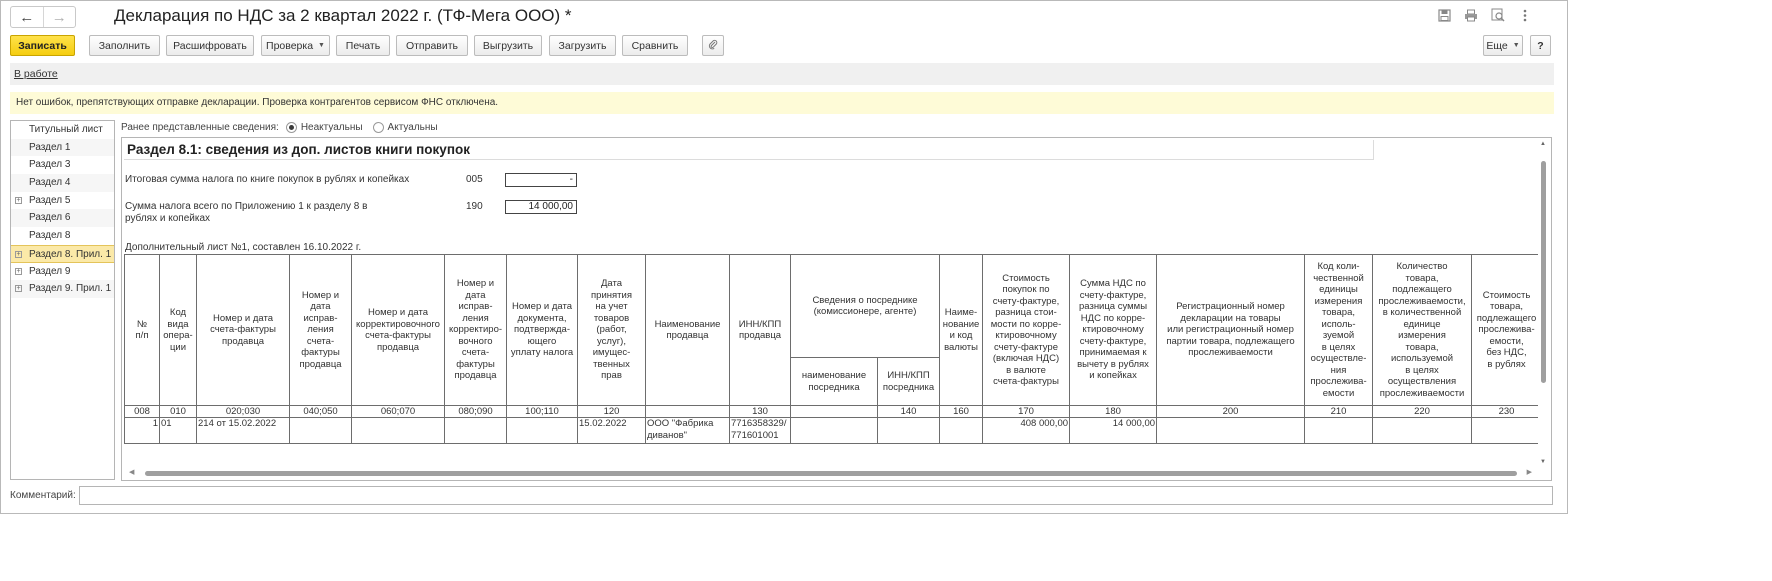 This screenshot has width=1772, height=581. I want to click on column-header: Номер и дата счета-фактуры продавца, so click(243, 330).